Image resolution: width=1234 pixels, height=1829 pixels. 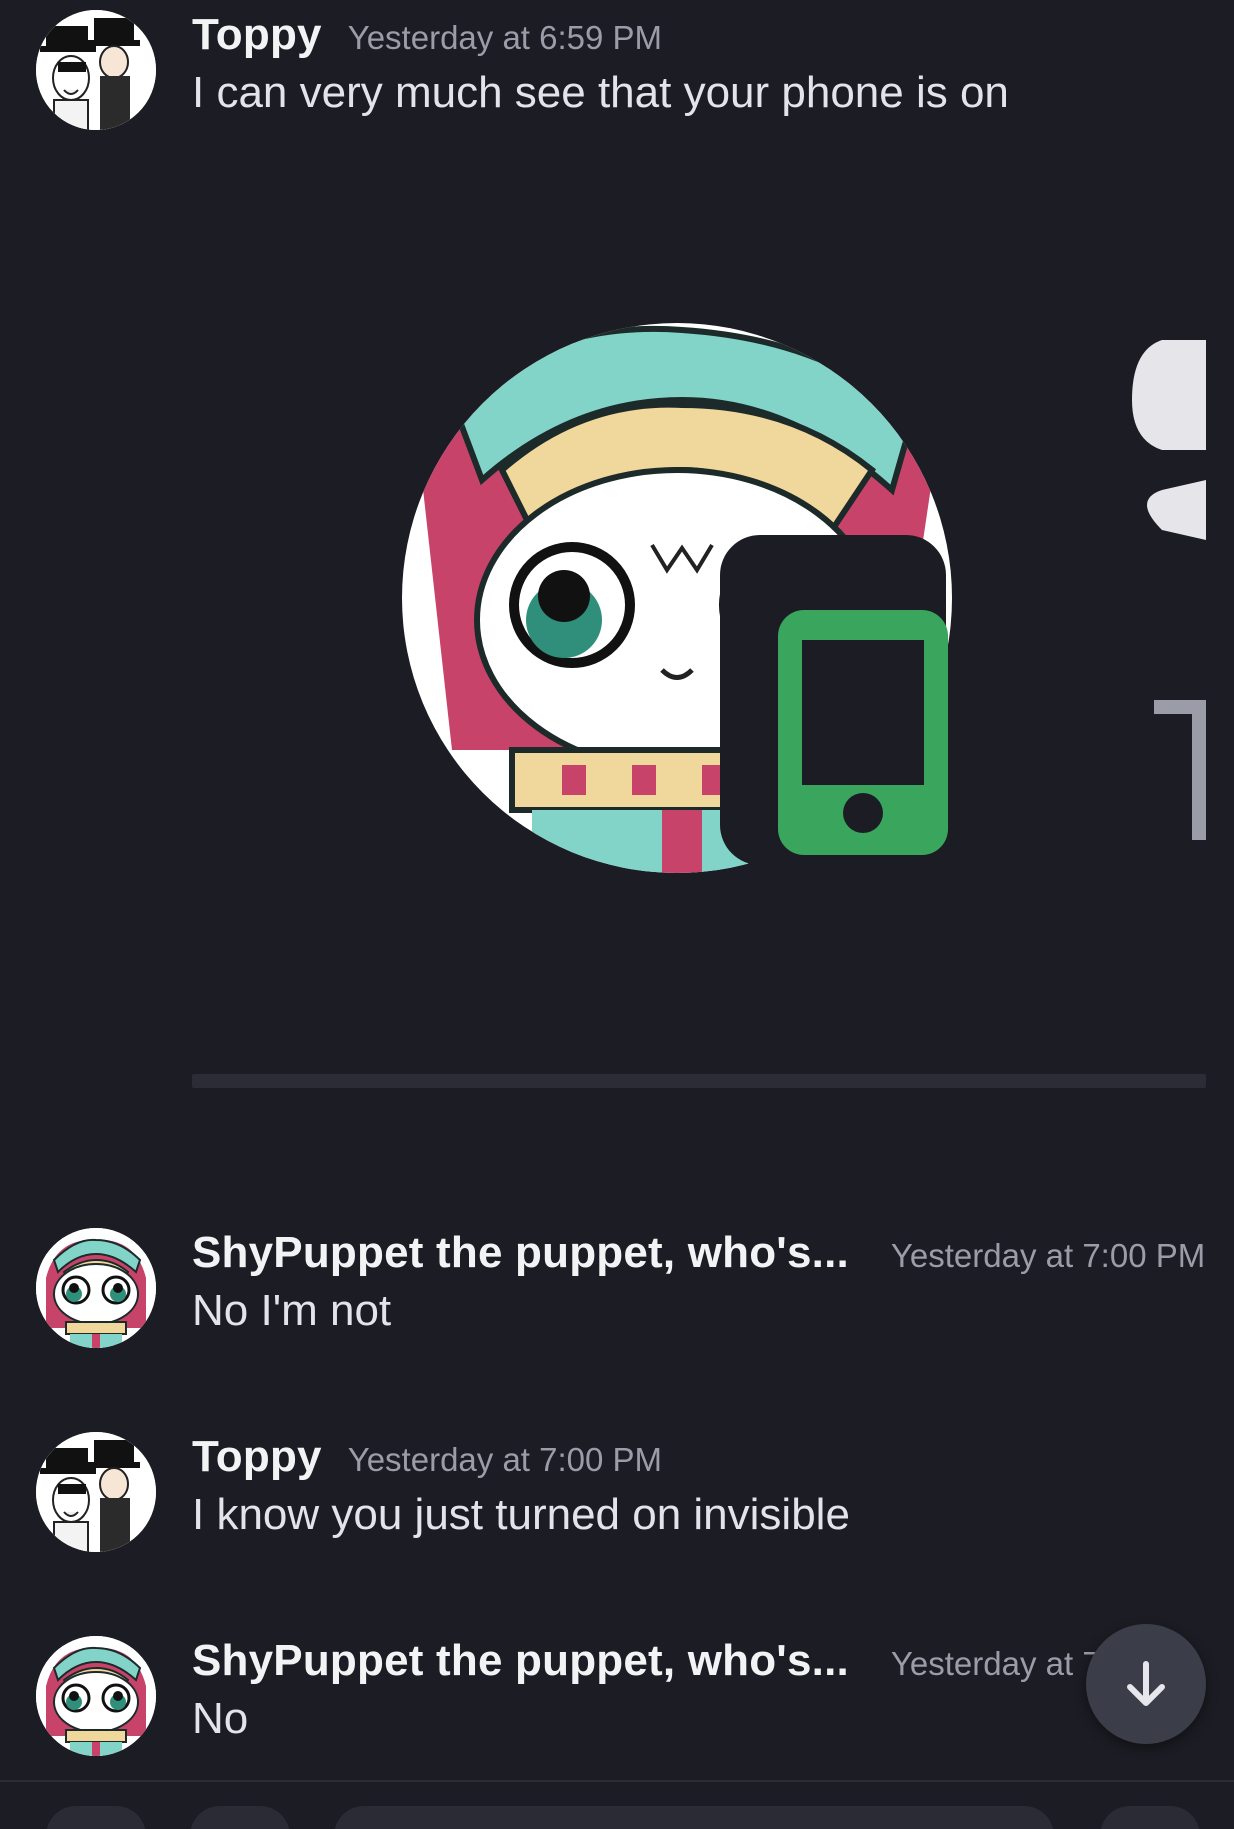 I want to click on arrow-down-icon, so click(x=1146, y=1683).